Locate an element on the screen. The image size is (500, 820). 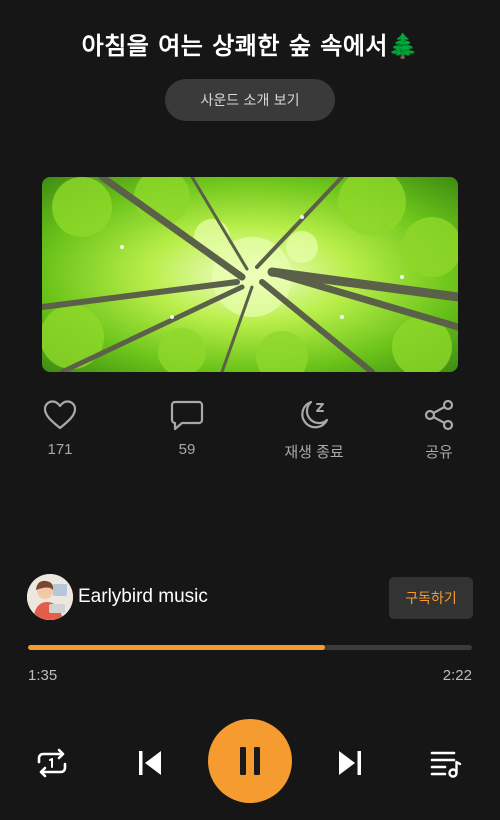
pause-button is located at coordinates (250, 761).